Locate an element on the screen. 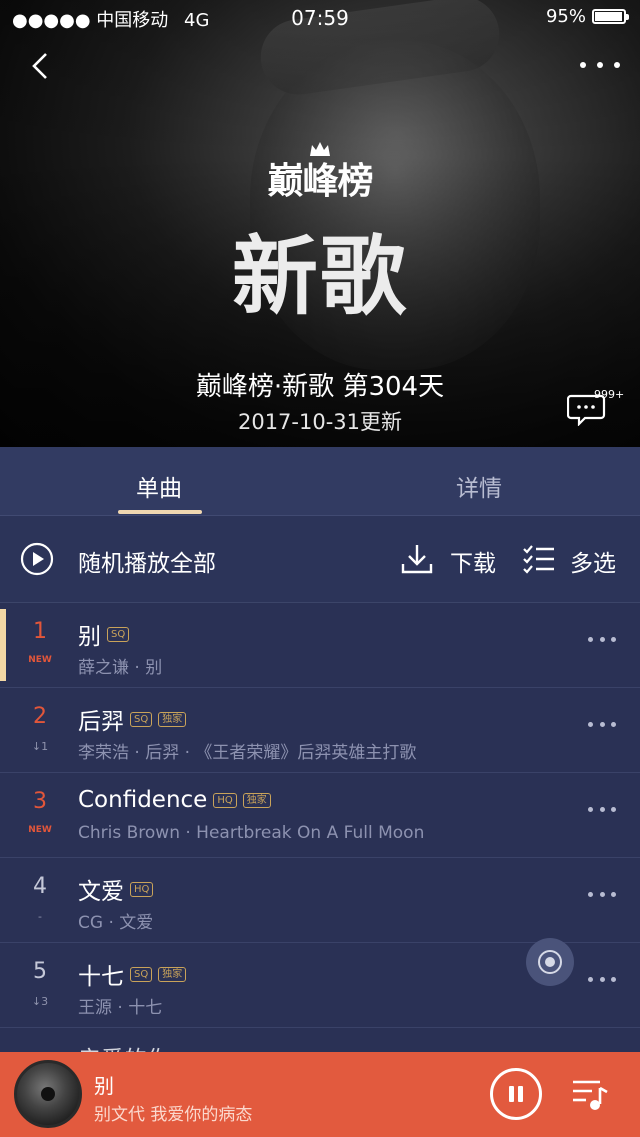 The width and height of the screenshot is (640, 1137). rank-trend: ↓3 is located at coordinates (40, 1001).